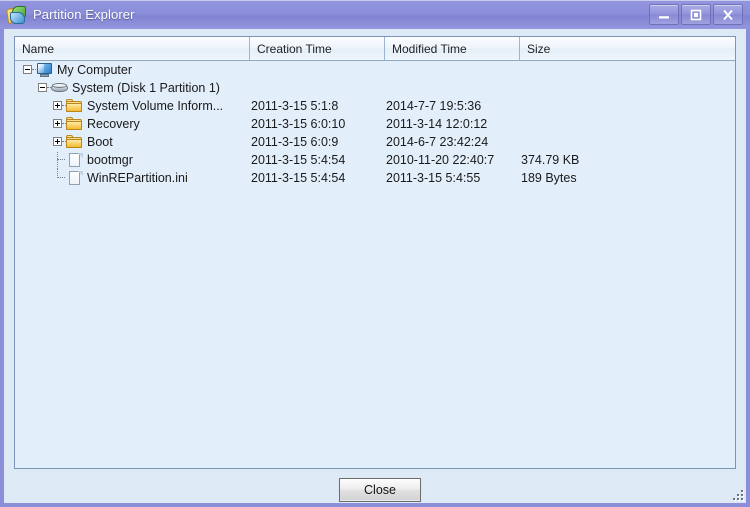  Describe the element at coordinates (294, 48) in the screenshot. I see `column-header-creation-time-label: Creation Time` at that location.